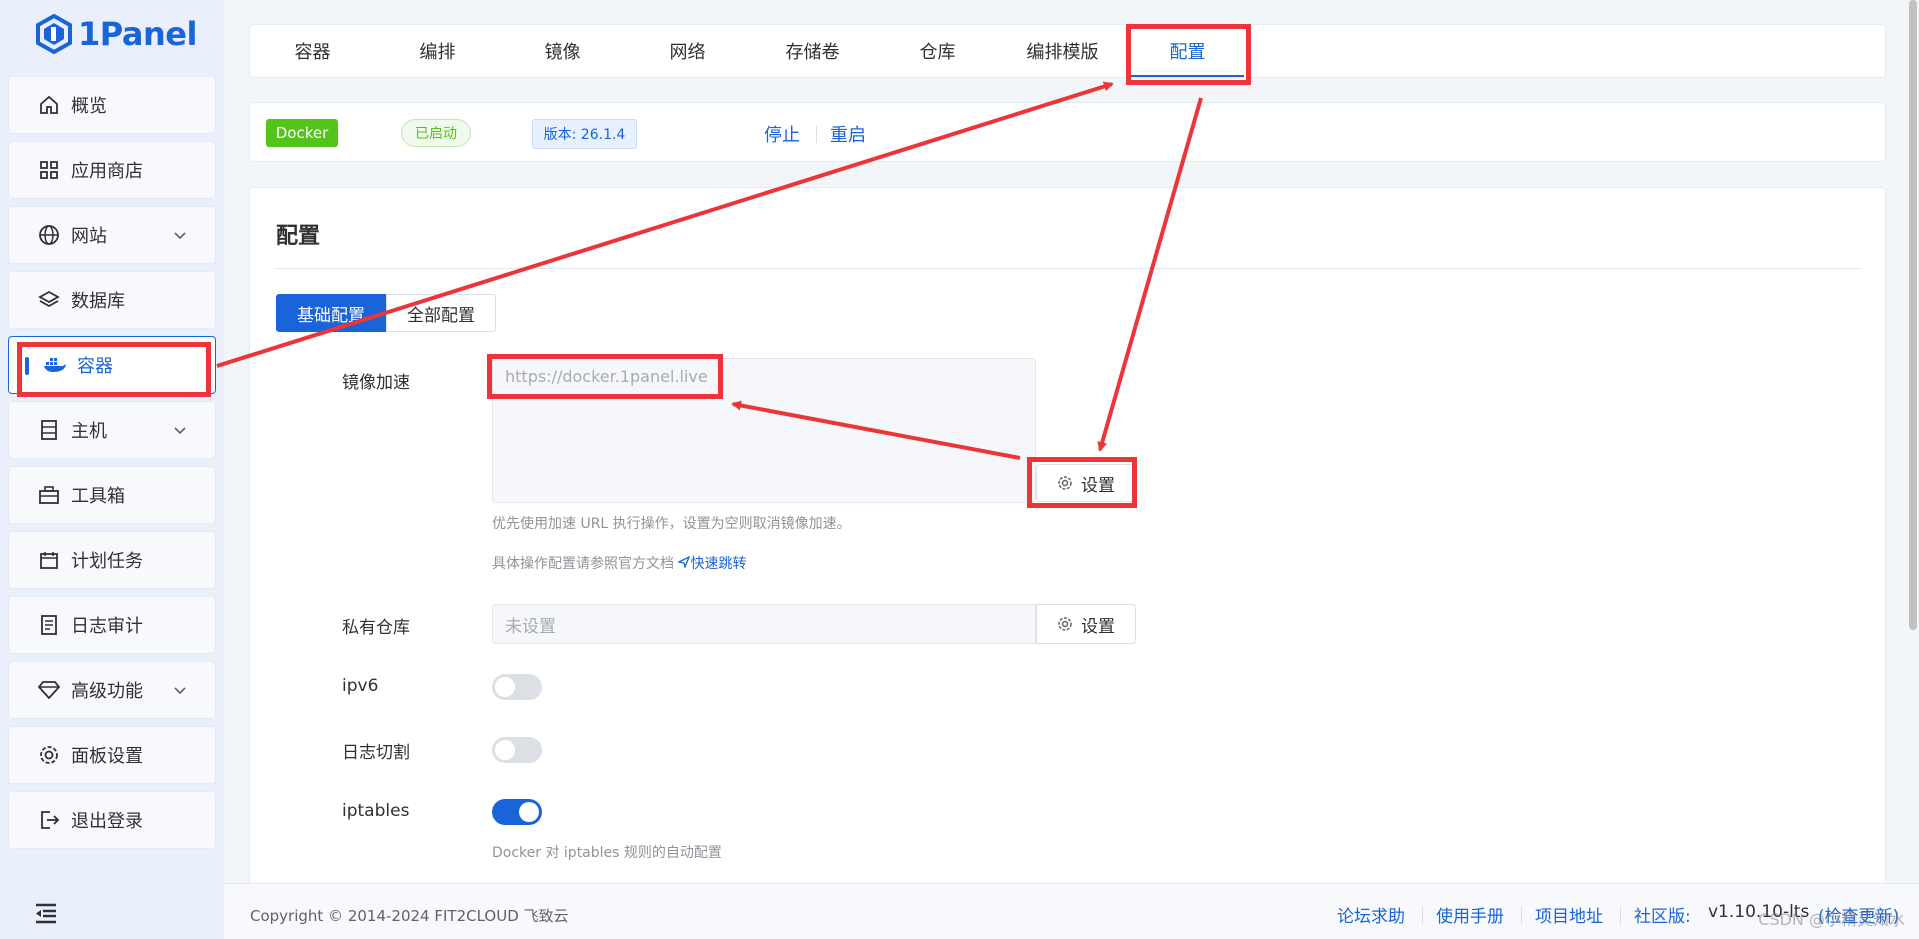 The image size is (1919, 939). I want to click on container-tabbar: 容器 编排 镜像 网络 存储卷 仓库 编排模版 配置, so click(1067, 51).